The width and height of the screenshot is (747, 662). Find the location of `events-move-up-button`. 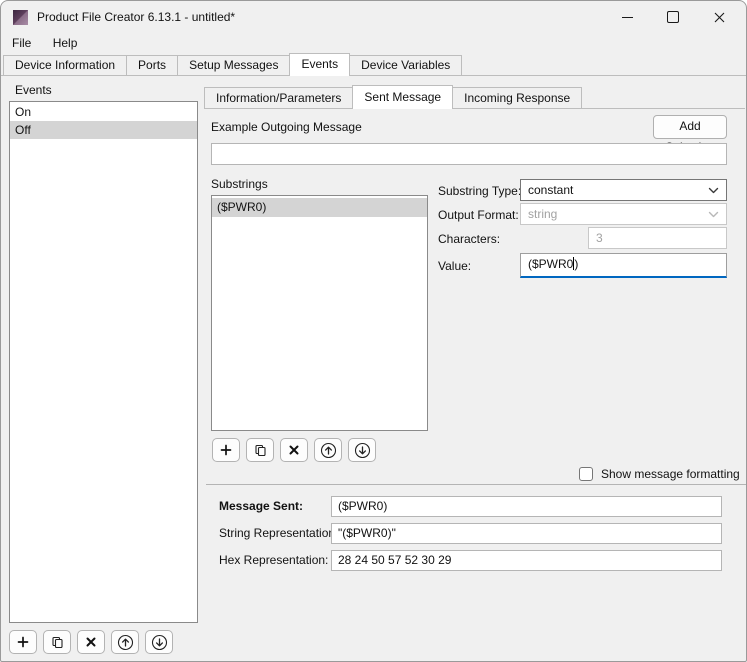

events-move-up-button is located at coordinates (125, 642).